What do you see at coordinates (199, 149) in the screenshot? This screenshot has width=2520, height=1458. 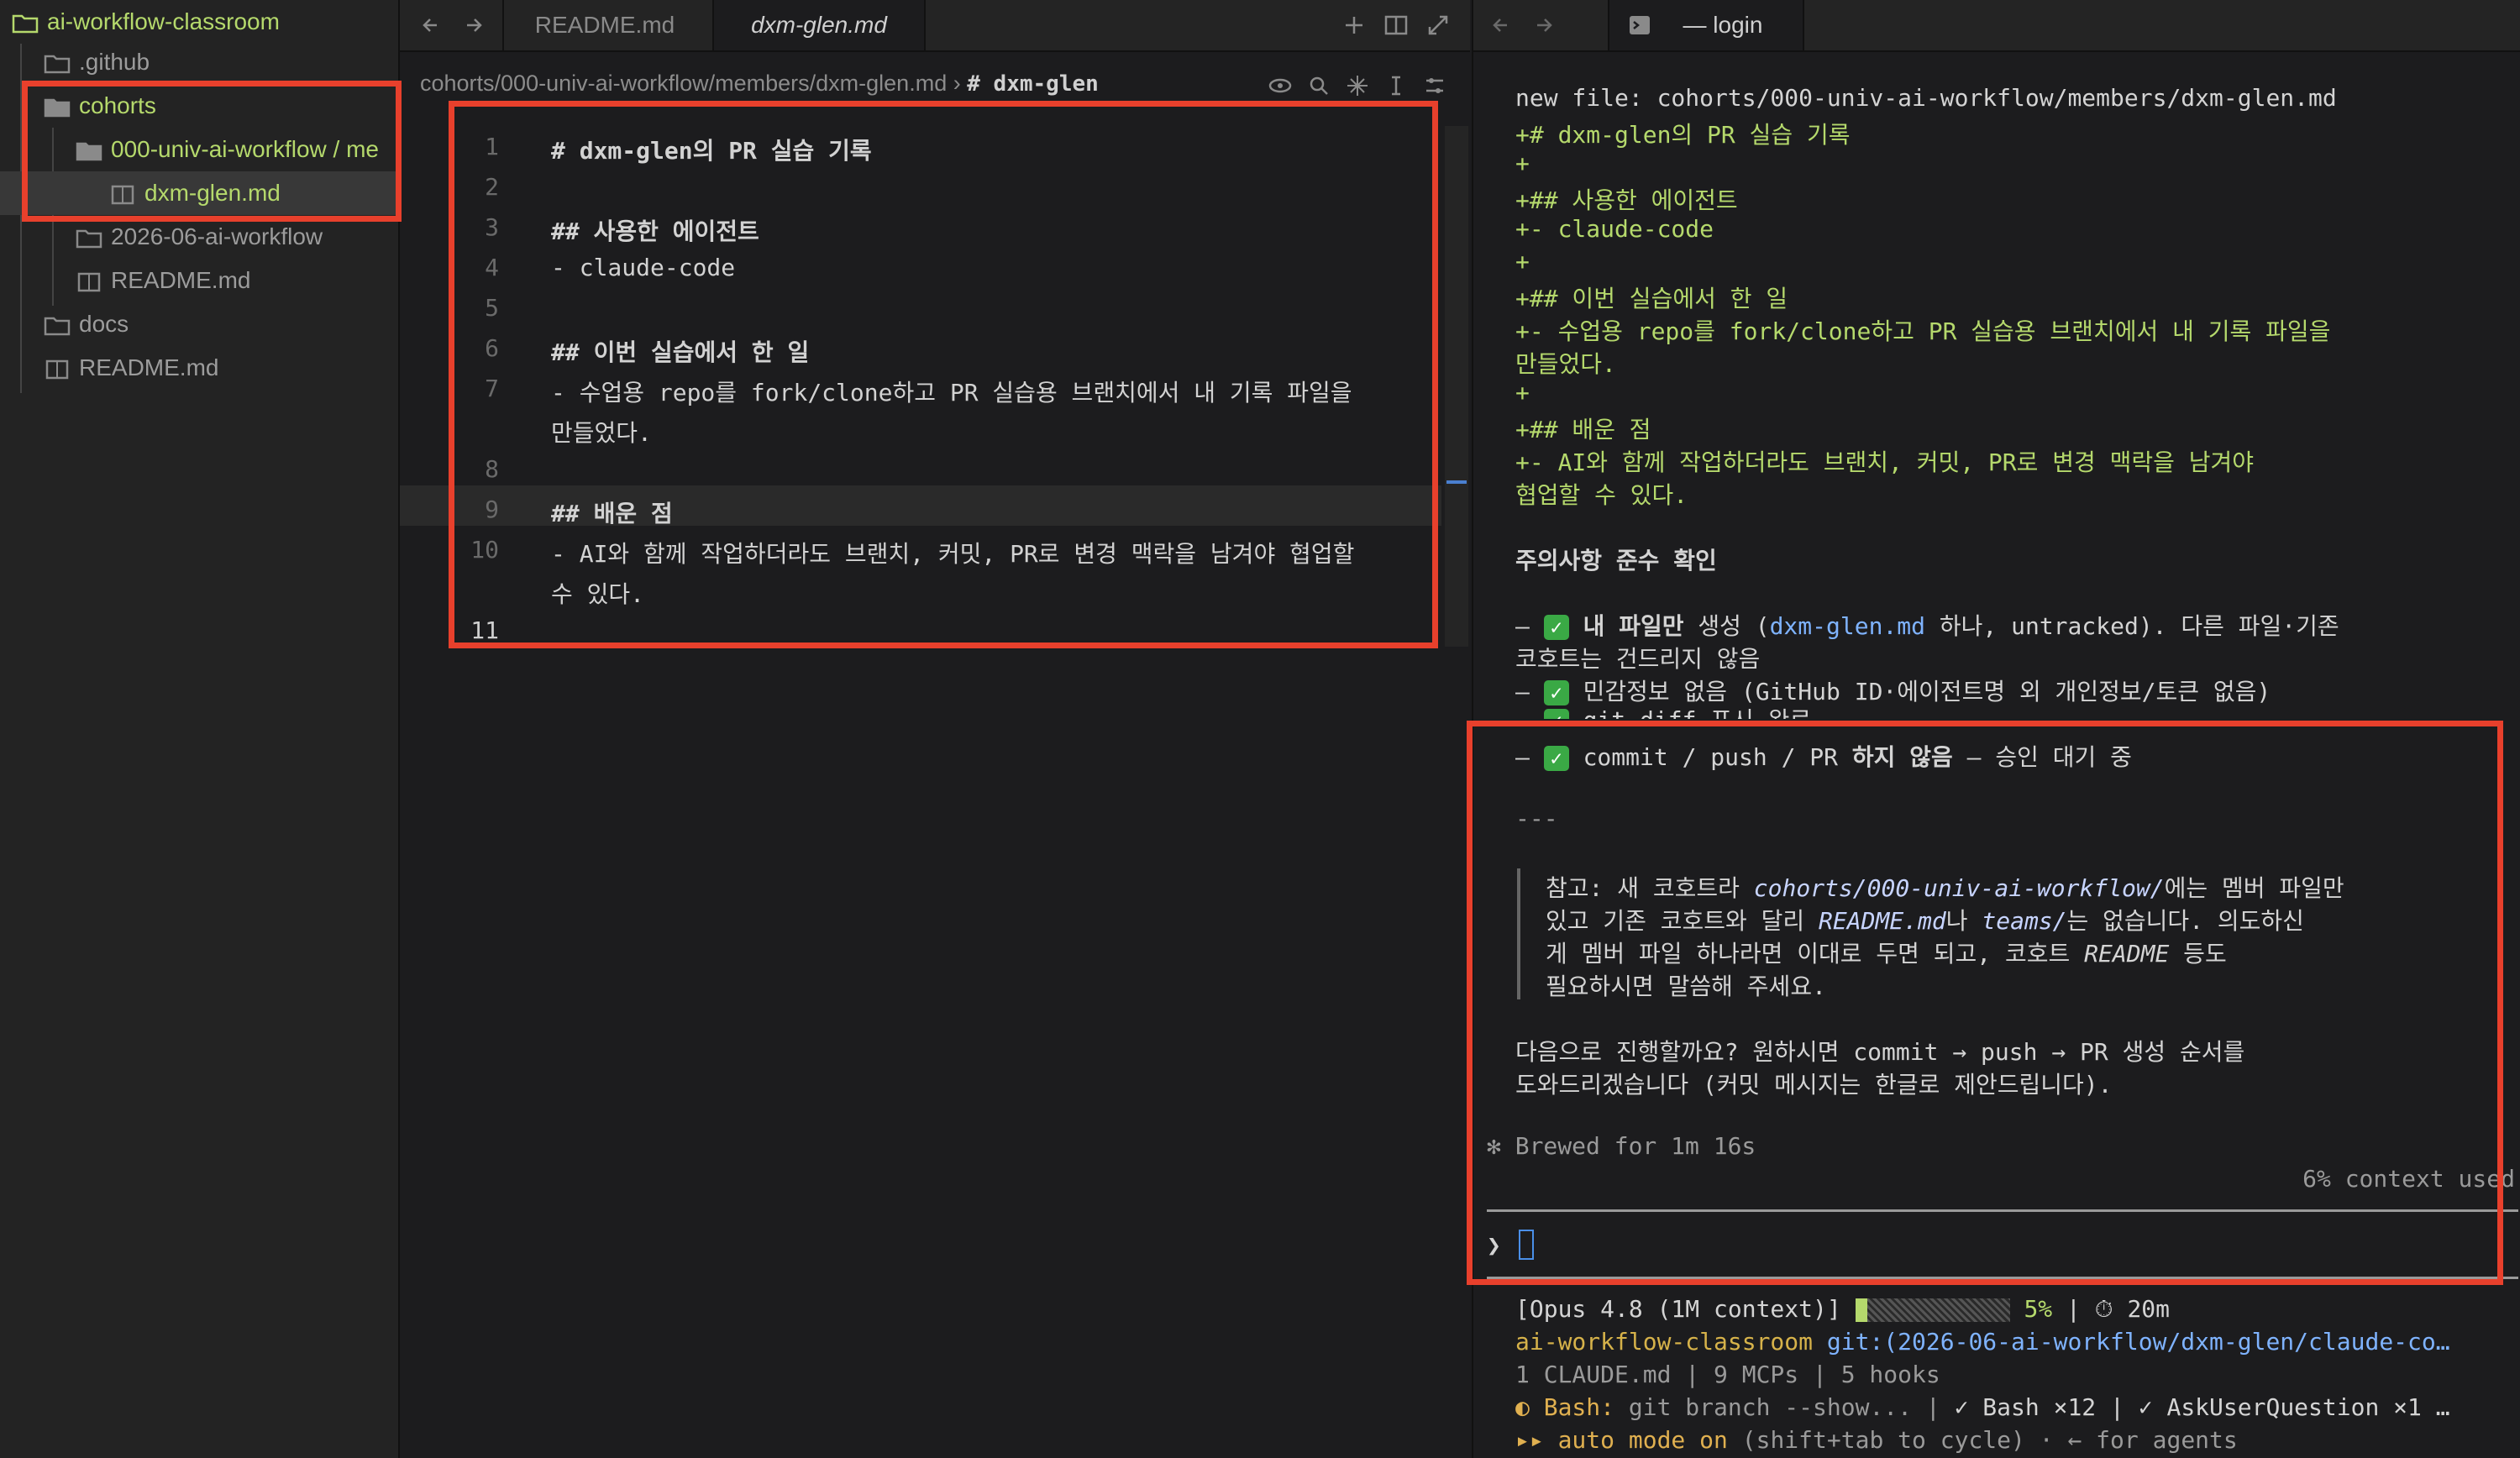 I see `tree-item-000-univ-ai-workflow: 000-univ-ai-workflow / me` at bounding box center [199, 149].